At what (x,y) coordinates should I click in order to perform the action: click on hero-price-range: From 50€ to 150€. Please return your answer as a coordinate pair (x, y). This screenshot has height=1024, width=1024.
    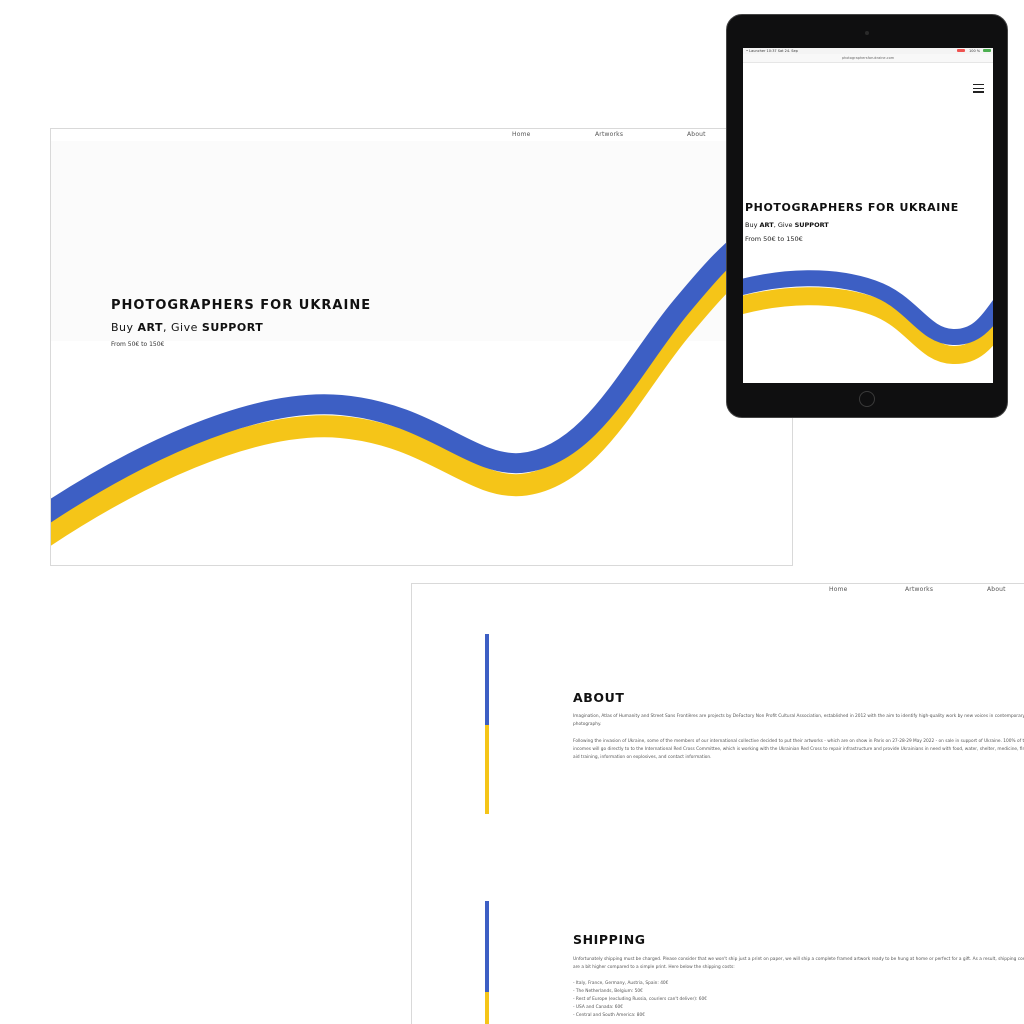
    Looking at the image, I should click on (138, 344).